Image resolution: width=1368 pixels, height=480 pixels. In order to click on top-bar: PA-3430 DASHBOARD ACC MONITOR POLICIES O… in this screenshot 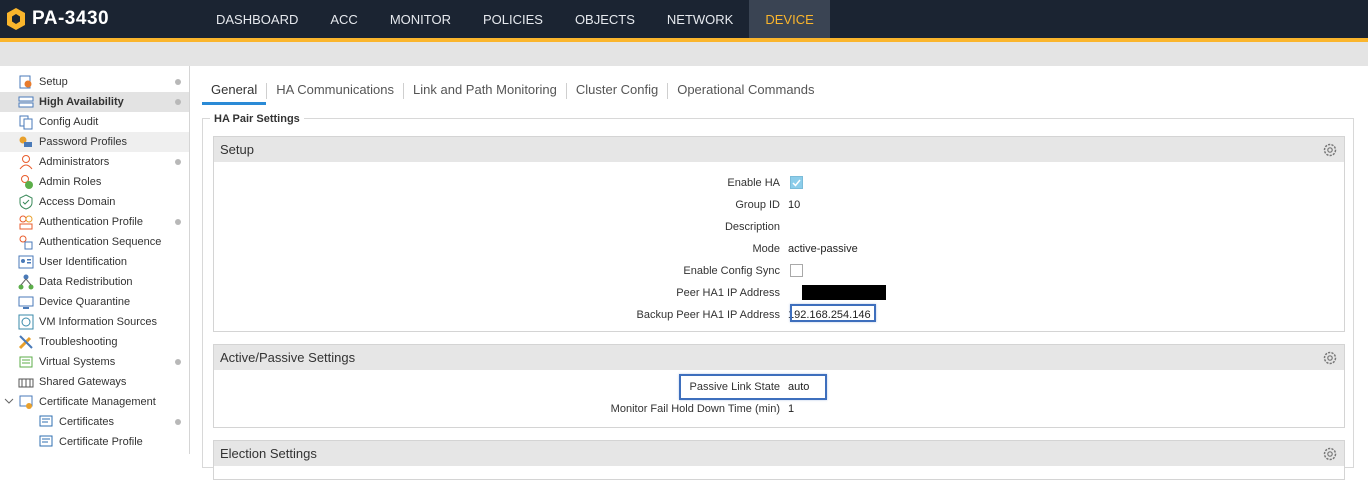, I will do `click(684, 21)`.